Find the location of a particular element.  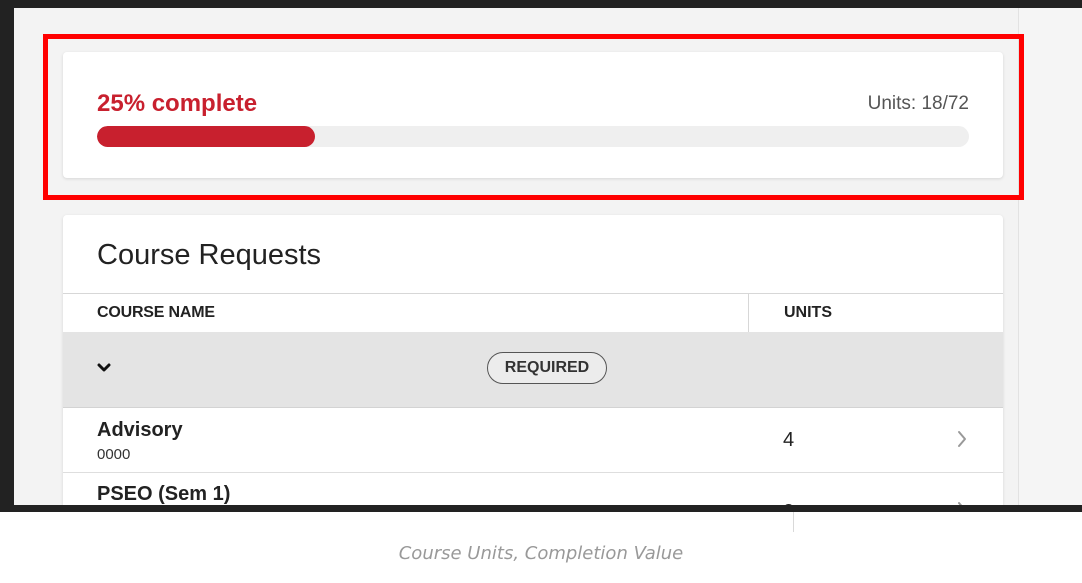

group-row-required: REQUIRED is located at coordinates (533, 370).